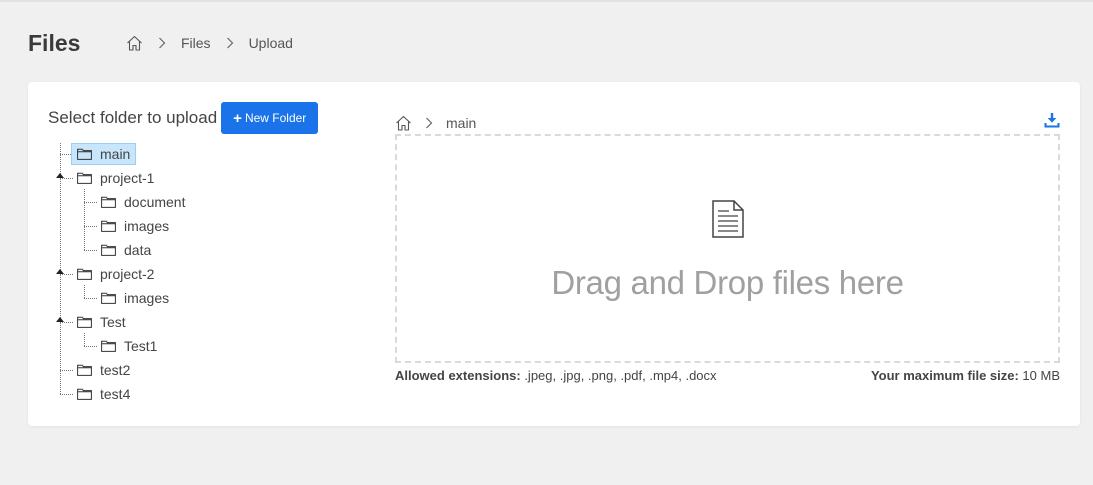 Image resolution: width=1093 pixels, height=485 pixels. What do you see at coordinates (155, 202) in the screenshot?
I see `tree-node-label: document` at bounding box center [155, 202].